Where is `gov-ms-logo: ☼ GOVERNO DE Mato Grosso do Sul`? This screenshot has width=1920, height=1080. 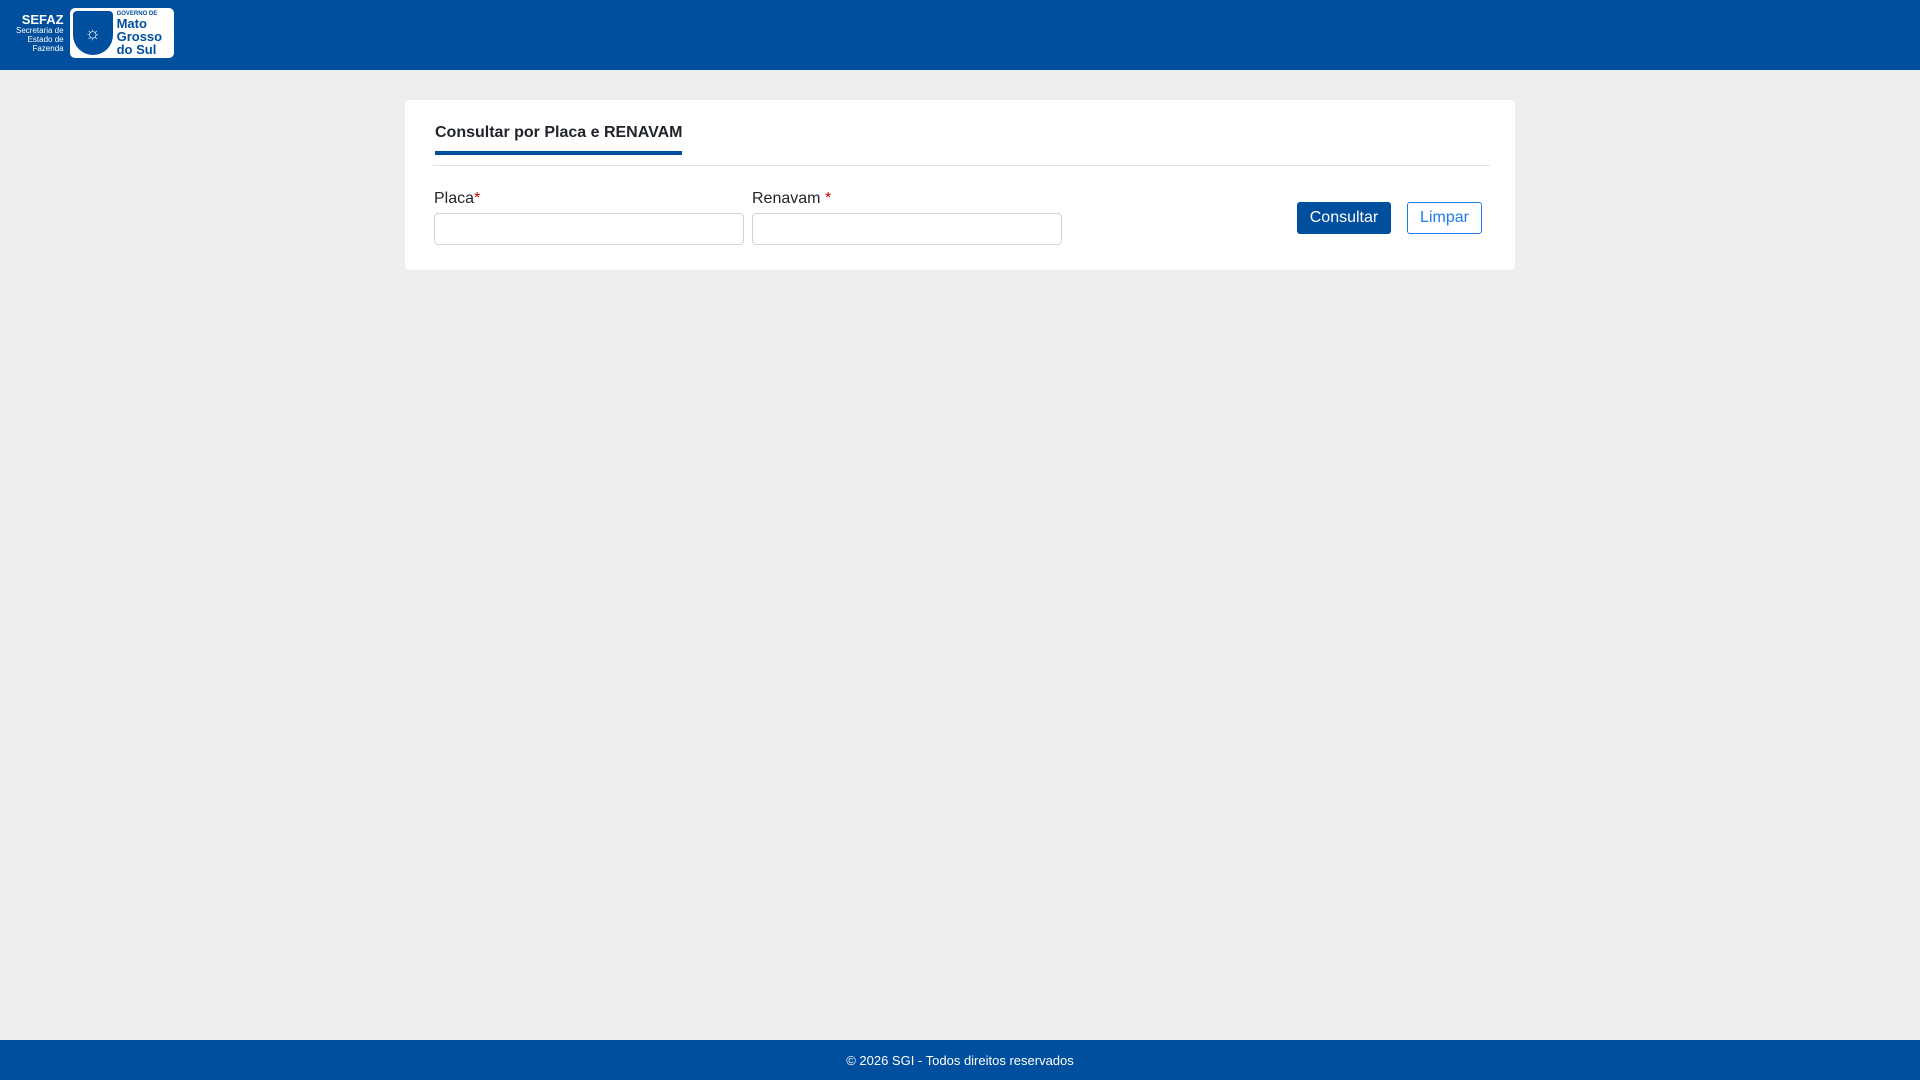 gov-ms-logo: ☼ GOVERNO DE Mato Grosso do Sul is located at coordinates (121, 33).